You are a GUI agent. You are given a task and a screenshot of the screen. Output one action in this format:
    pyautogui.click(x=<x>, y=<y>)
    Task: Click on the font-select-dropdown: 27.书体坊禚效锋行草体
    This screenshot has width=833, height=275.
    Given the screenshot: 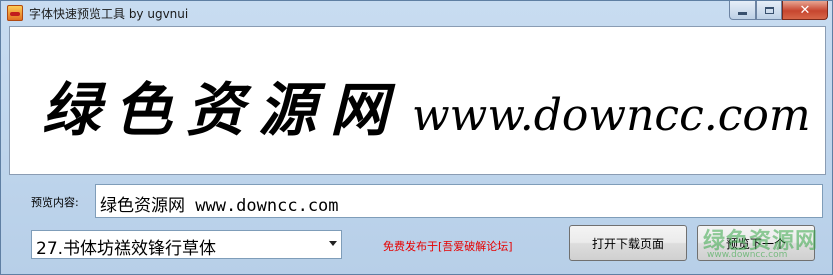 What is the action you would take?
    pyautogui.click(x=186, y=244)
    